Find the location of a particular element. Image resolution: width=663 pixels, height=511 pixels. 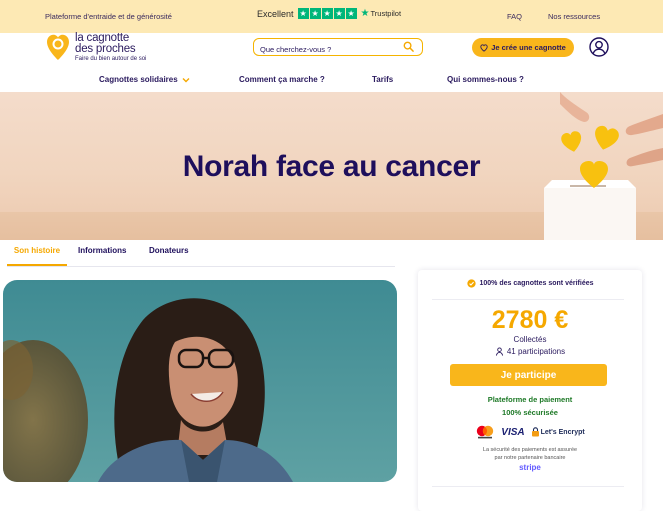

mastercard-logo-icon is located at coordinates (485, 432).